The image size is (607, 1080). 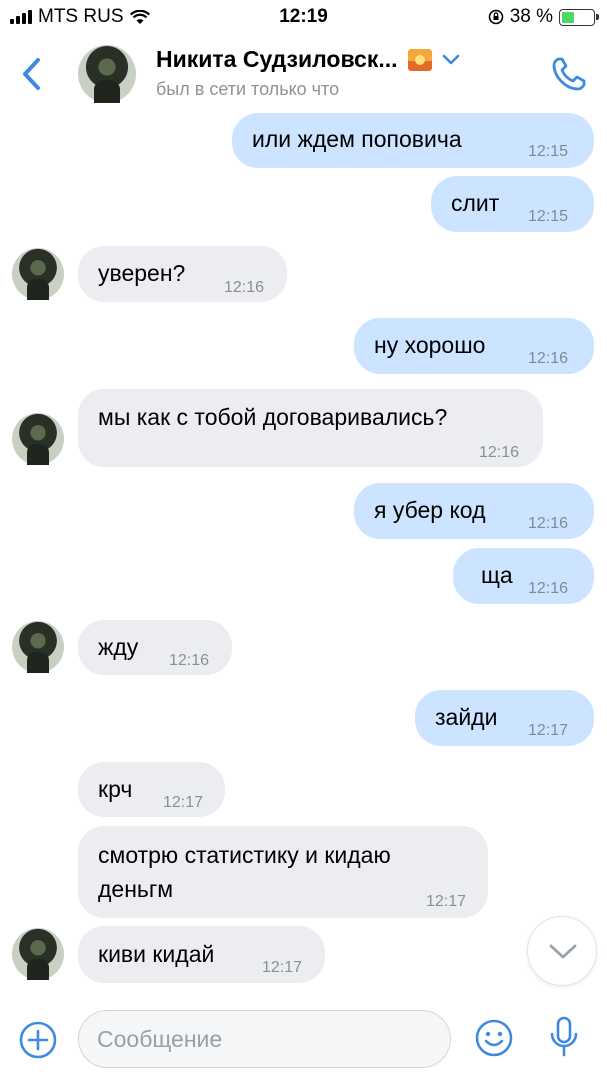 I want to click on message-input, so click(x=264, y=1039).